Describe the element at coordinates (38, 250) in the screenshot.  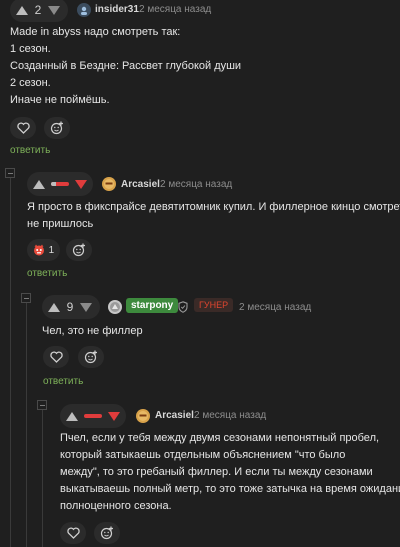
I see `cat-reaction-icon` at that location.